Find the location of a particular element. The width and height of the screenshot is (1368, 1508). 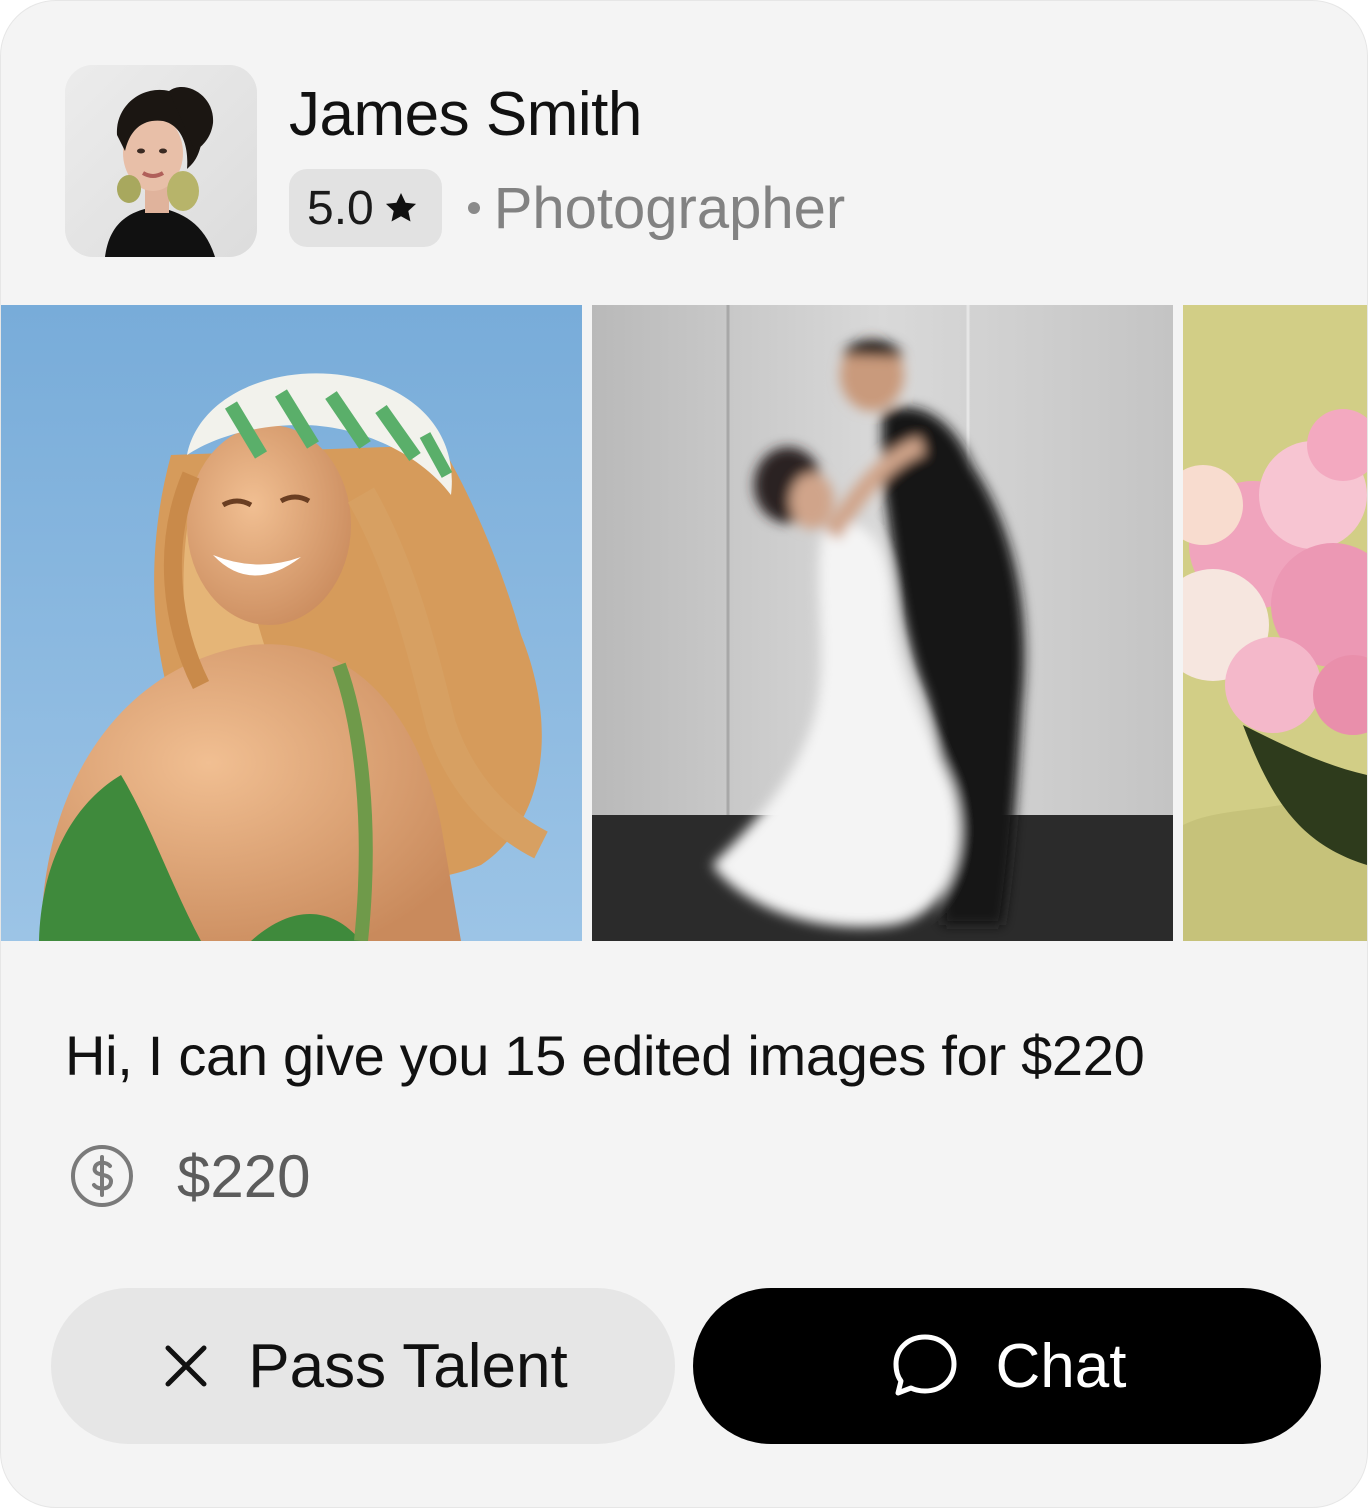

star-icon is located at coordinates (400, 207).